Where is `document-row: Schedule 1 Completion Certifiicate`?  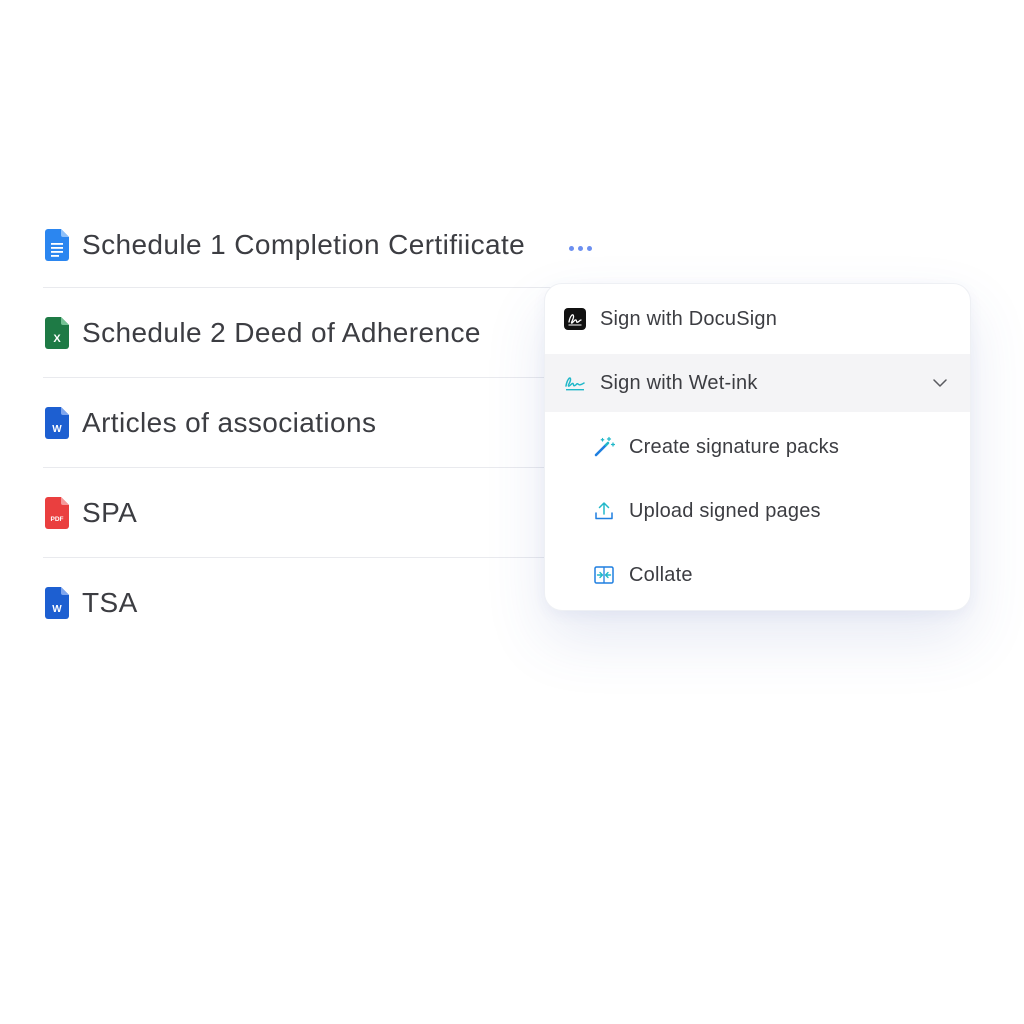
document-row: Schedule 1 Completion Certifiicate is located at coordinates (333, 245).